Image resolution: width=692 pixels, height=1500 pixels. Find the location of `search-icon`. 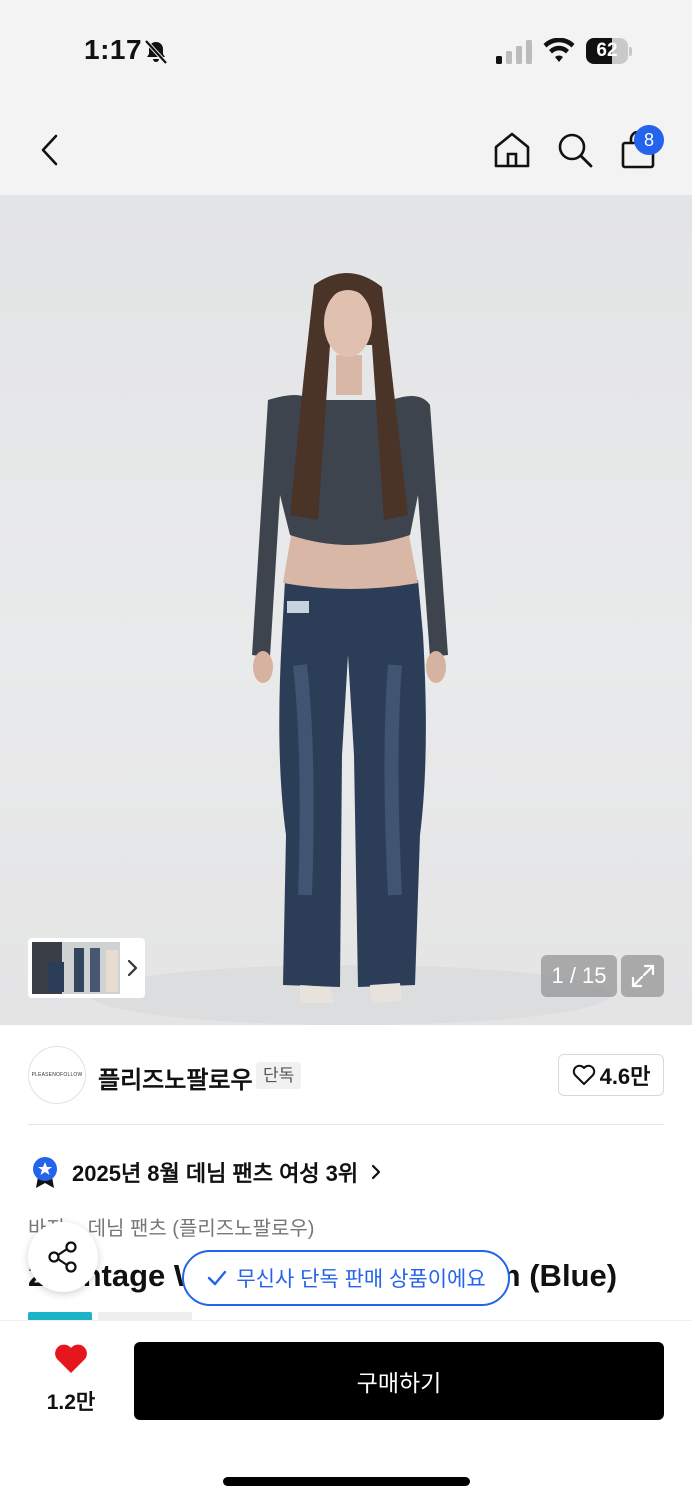

search-icon is located at coordinates (575, 150).